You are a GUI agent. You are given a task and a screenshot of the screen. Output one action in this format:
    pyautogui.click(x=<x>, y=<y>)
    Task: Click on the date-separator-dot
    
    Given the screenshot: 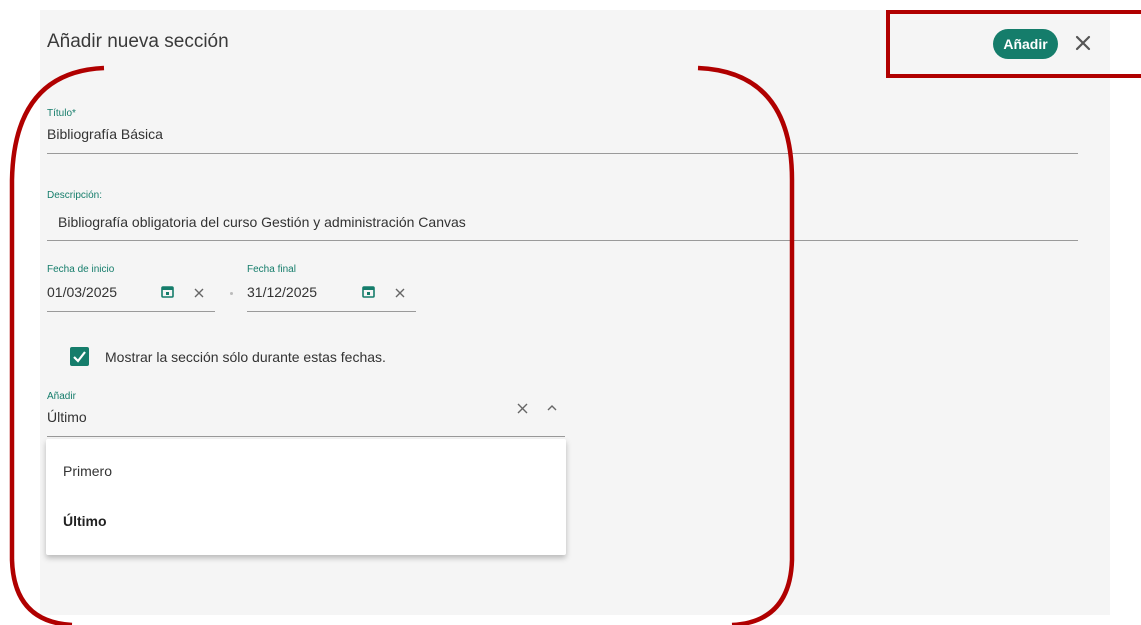 What is the action you would take?
    pyautogui.click(x=231, y=293)
    